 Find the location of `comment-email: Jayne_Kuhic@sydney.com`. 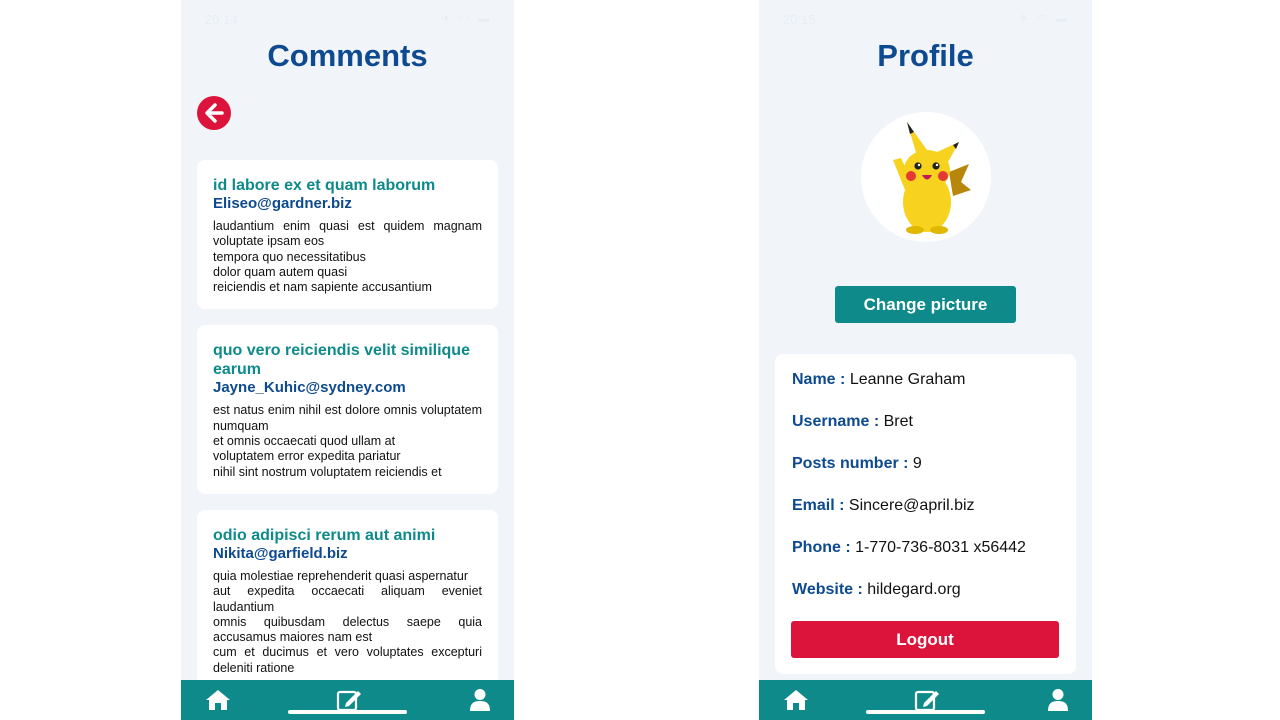

comment-email: Jayne_Kuhic@sydney.com is located at coordinates (309, 388).